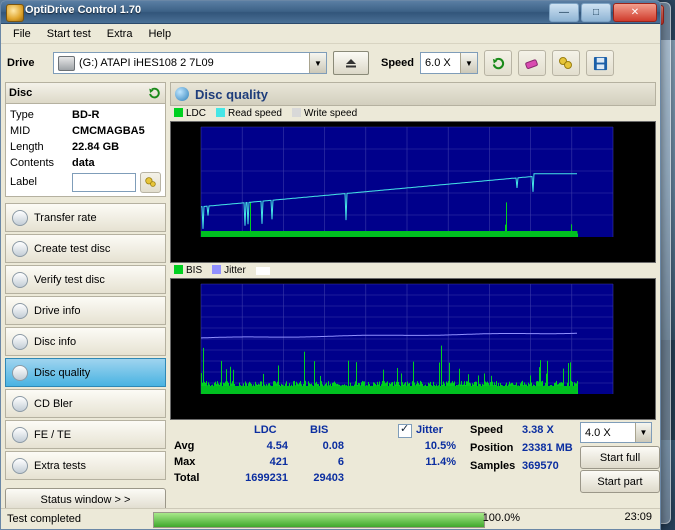 The image size is (675, 530). Describe the element at coordinates (85, 131) in the screenshot. I see `disc-row-mid: MID CMCMAGBA5` at that location.